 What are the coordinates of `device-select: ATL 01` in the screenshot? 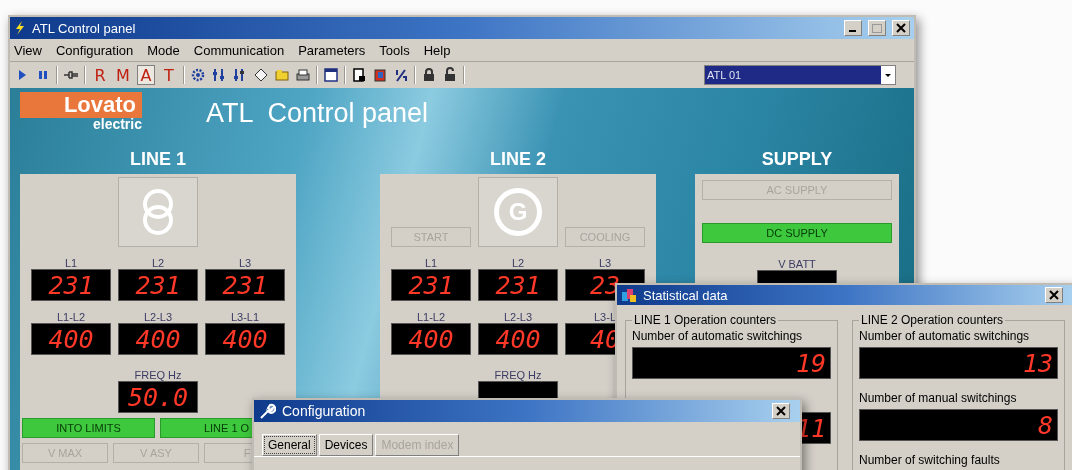 It's located at (800, 75).